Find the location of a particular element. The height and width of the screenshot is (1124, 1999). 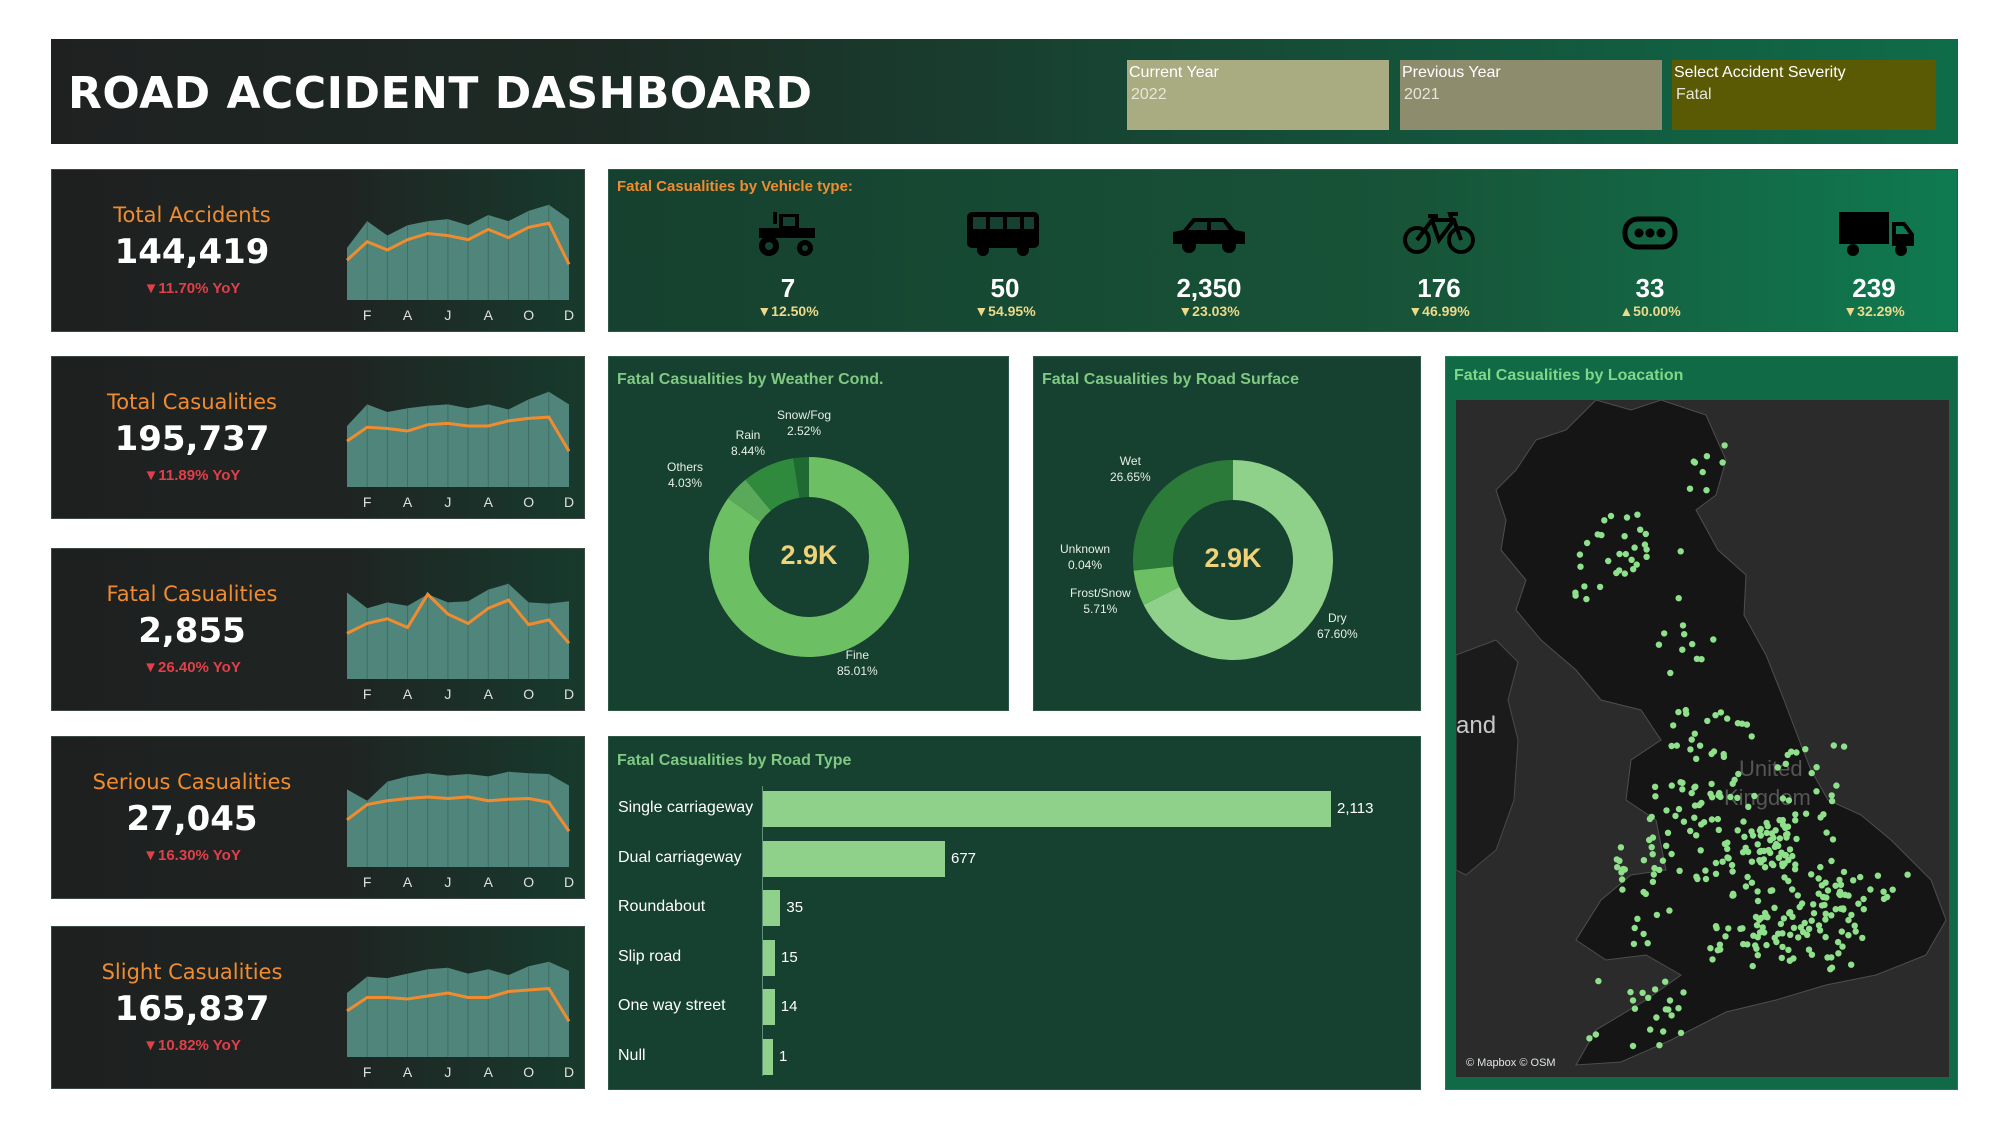

weather-label-fine: Fine 85.01% is located at coordinates (857, 663).